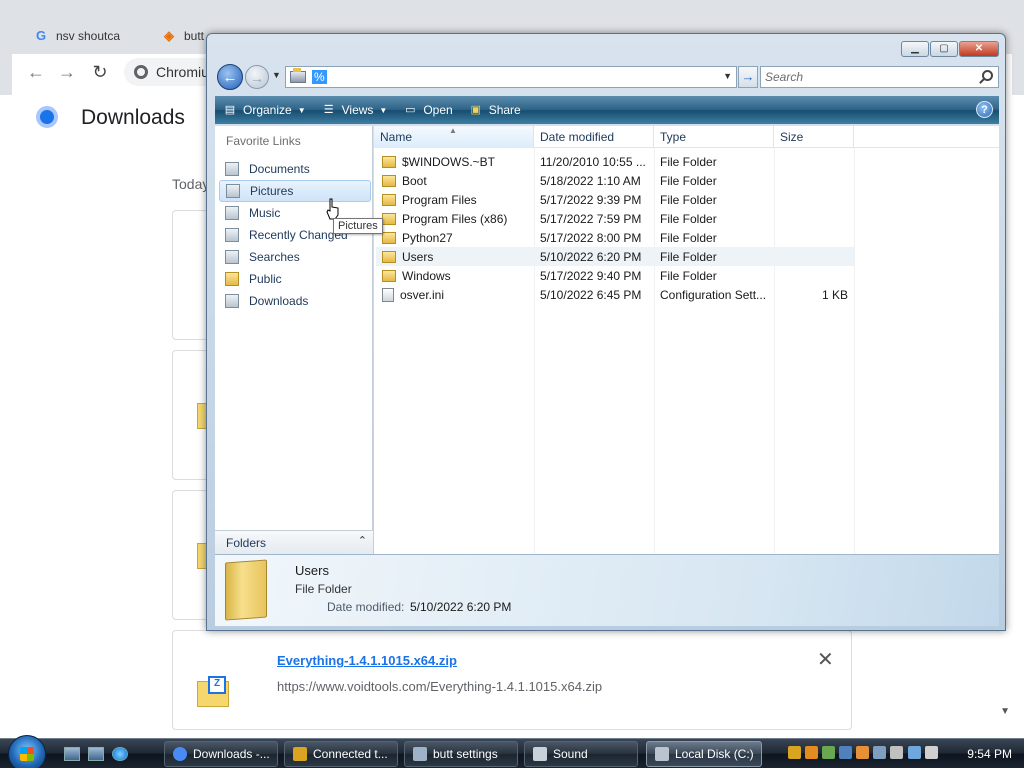  I want to click on tab-nsv-shoutcast: G nsv shoutca, so click(88, 36).